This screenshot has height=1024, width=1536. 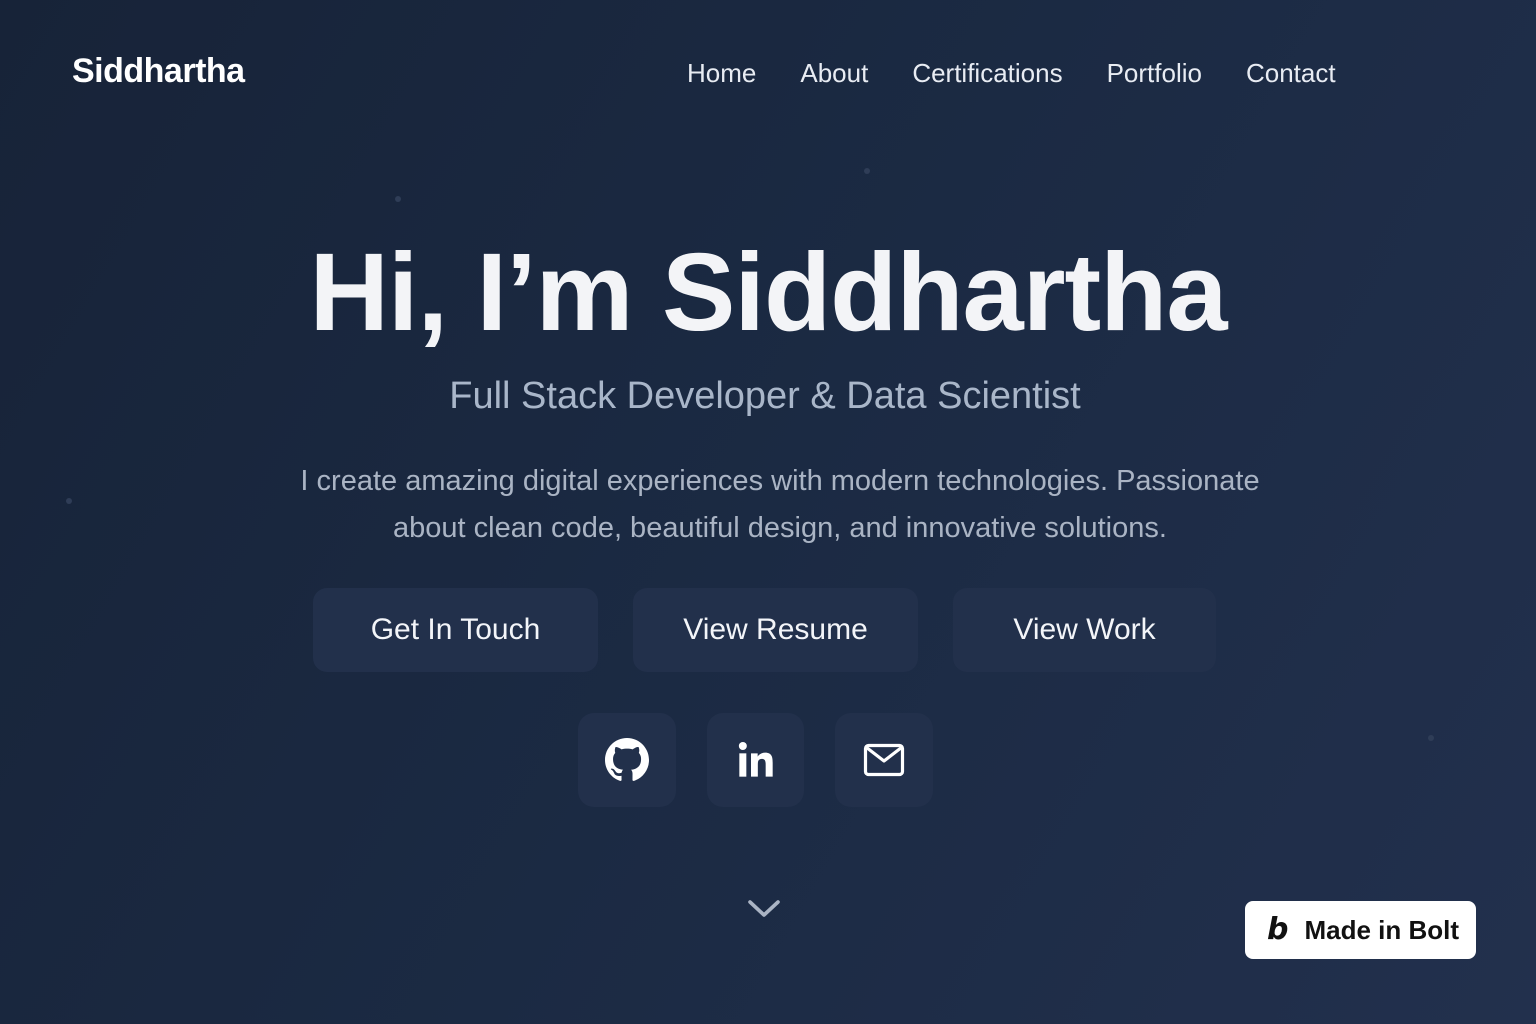 I want to click on nav-contact: Contact, so click(x=1291, y=73).